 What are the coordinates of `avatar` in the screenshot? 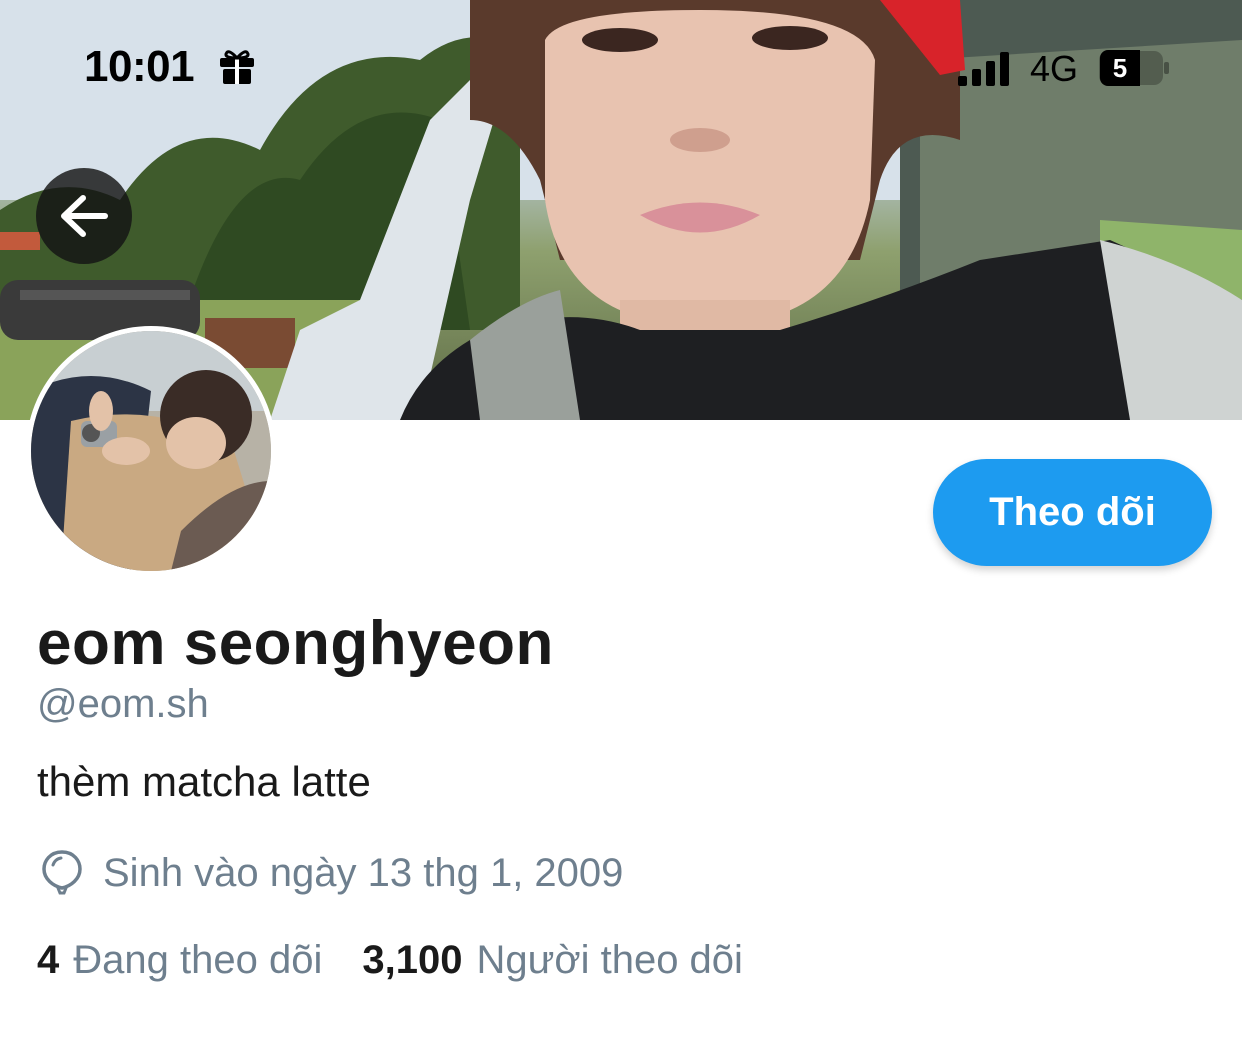 It's located at (151, 451).